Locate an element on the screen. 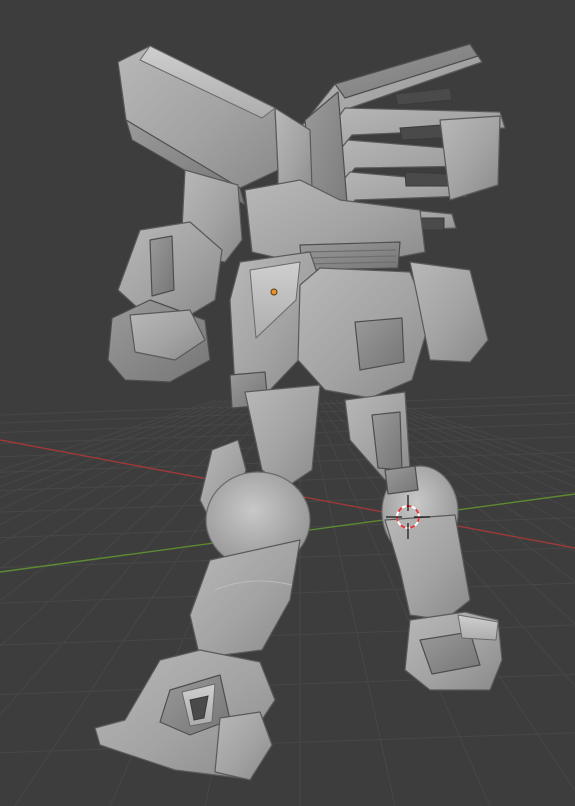 This screenshot has height=806, width=575. right-leg is located at coordinates (426, 543).